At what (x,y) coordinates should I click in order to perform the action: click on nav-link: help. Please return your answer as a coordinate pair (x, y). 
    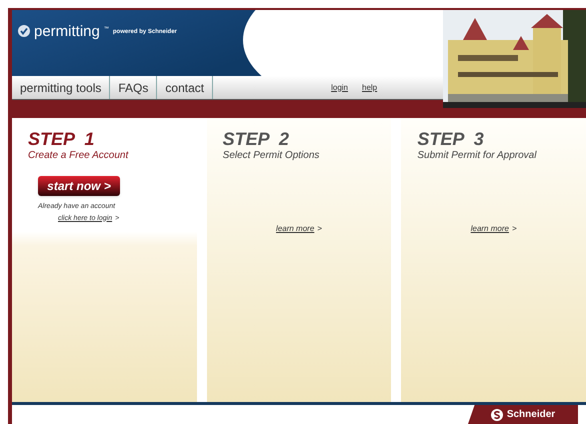
    Looking at the image, I should click on (370, 88).